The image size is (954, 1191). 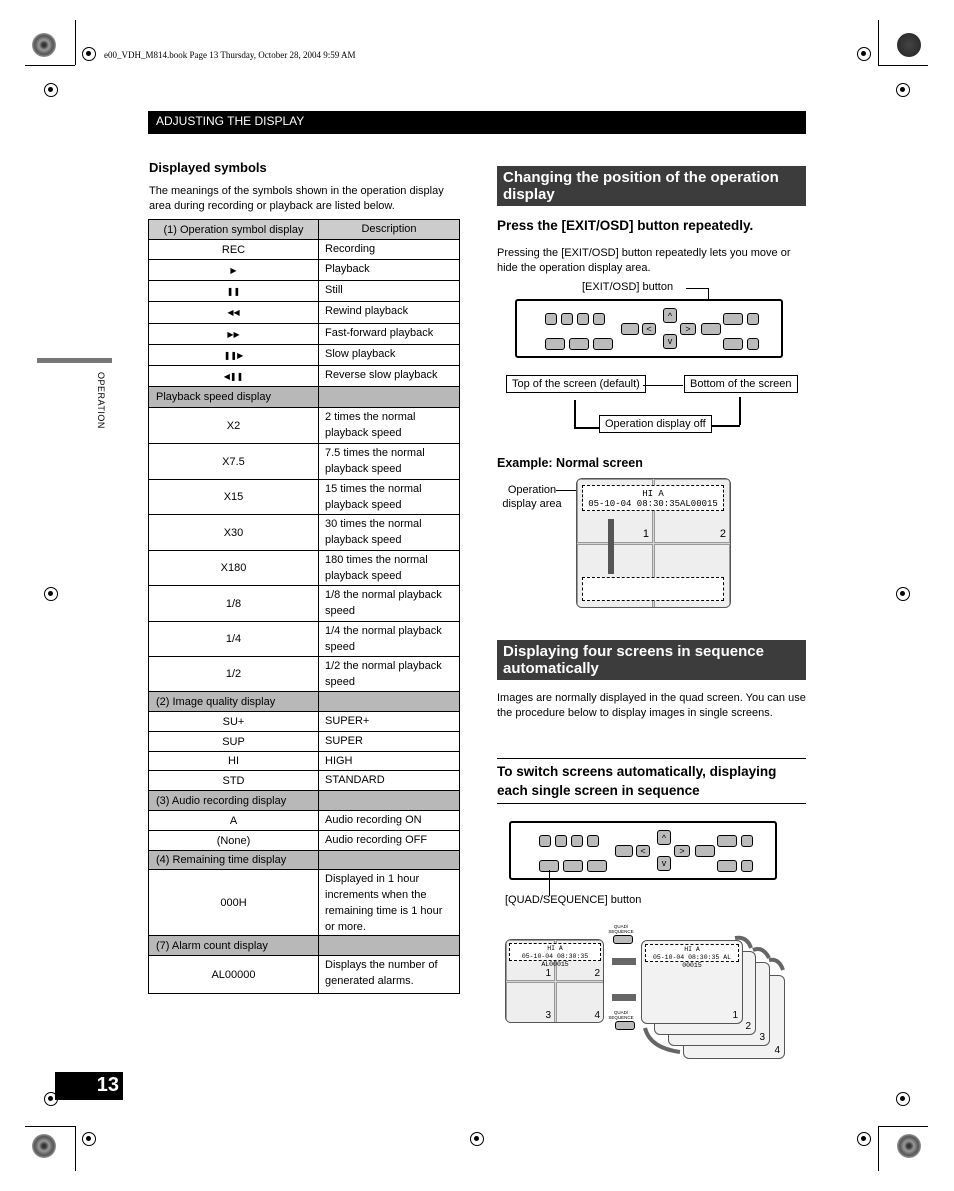 I want to click on table-row: STD STANDARD, so click(x=304, y=781).